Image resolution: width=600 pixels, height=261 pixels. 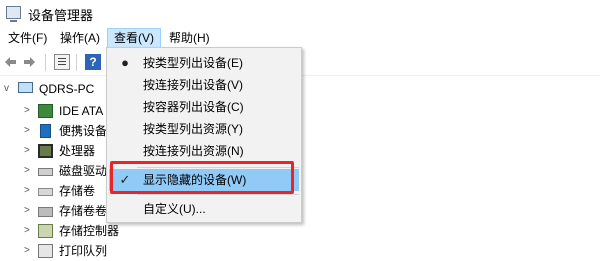 I want to click on disk-drive-icon, so click(x=45, y=172).